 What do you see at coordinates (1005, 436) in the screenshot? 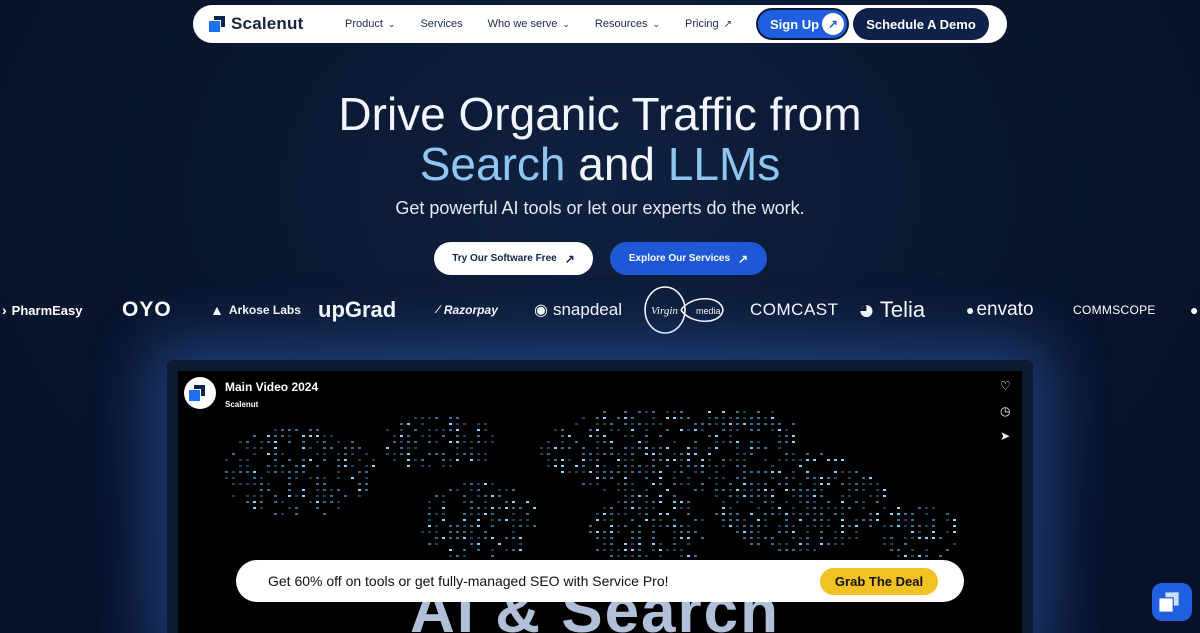
I see `share-icon: ➤` at bounding box center [1005, 436].